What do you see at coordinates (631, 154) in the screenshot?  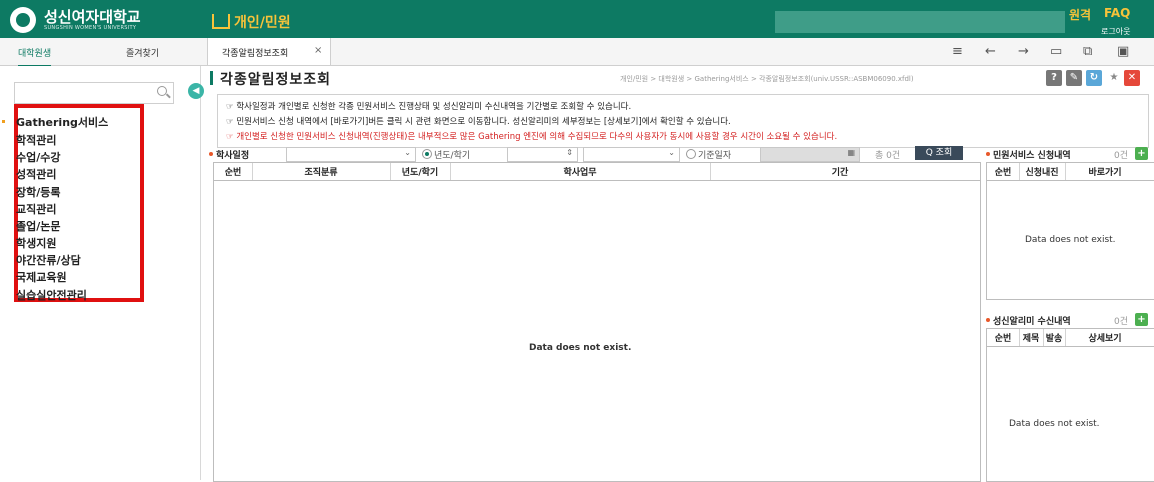 I see `term-select: ⌄` at bounding box center [631, 154].